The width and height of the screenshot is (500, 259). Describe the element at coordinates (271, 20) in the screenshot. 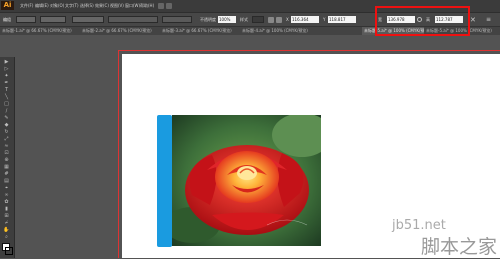

I see `align-icon` at that location.